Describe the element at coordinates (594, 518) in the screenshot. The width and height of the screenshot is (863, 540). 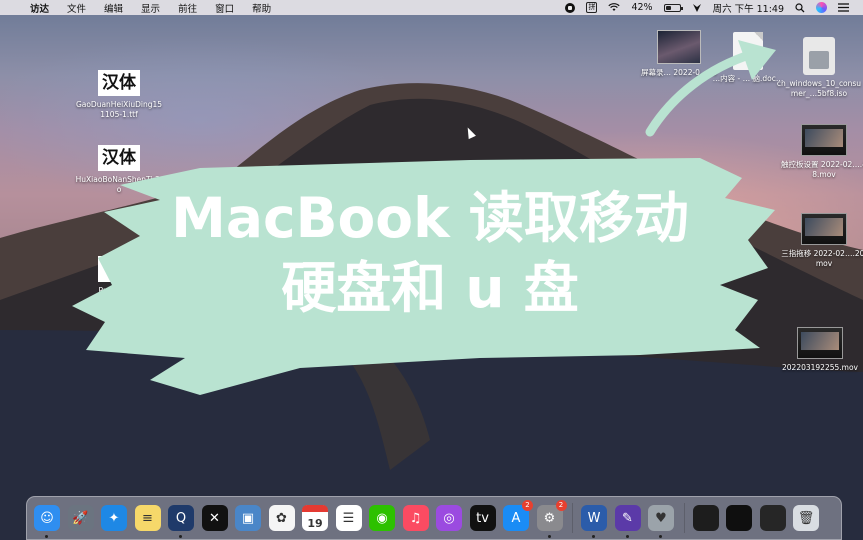
I see `word-glyph: W` at that location.